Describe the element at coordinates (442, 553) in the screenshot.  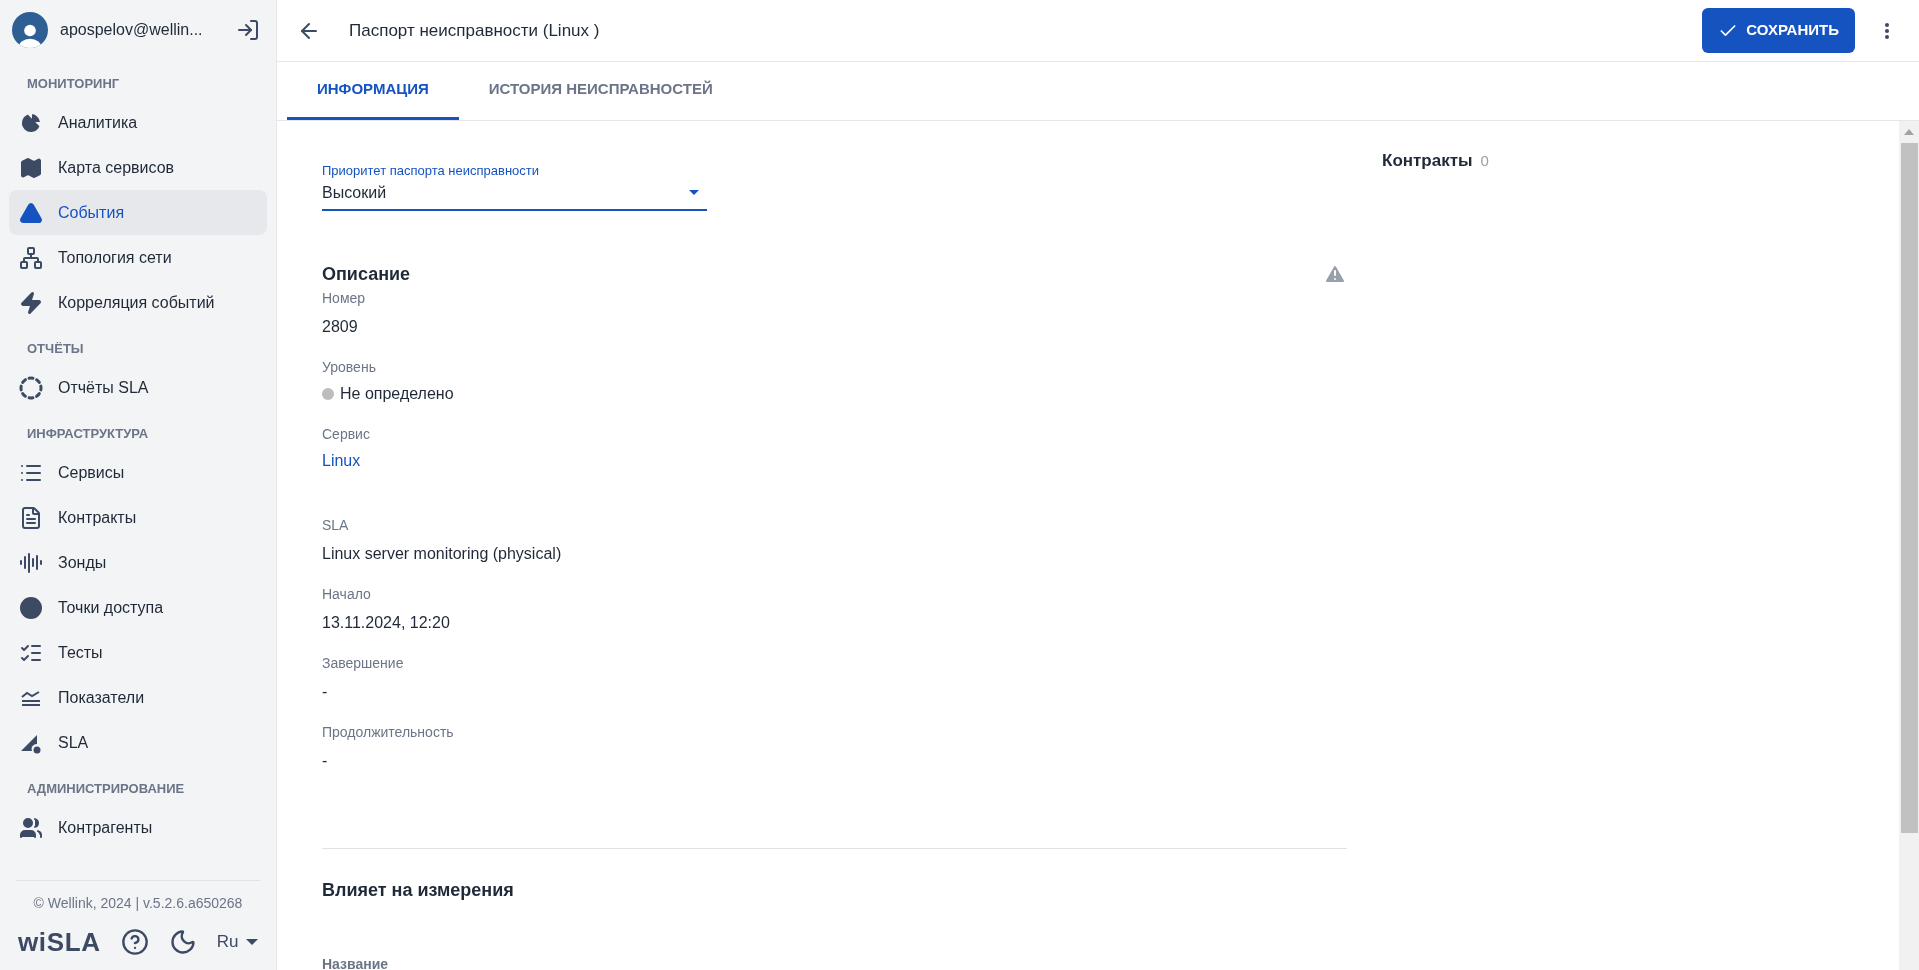
I see `field-value: Linux server monitoring (physical)` at that location.